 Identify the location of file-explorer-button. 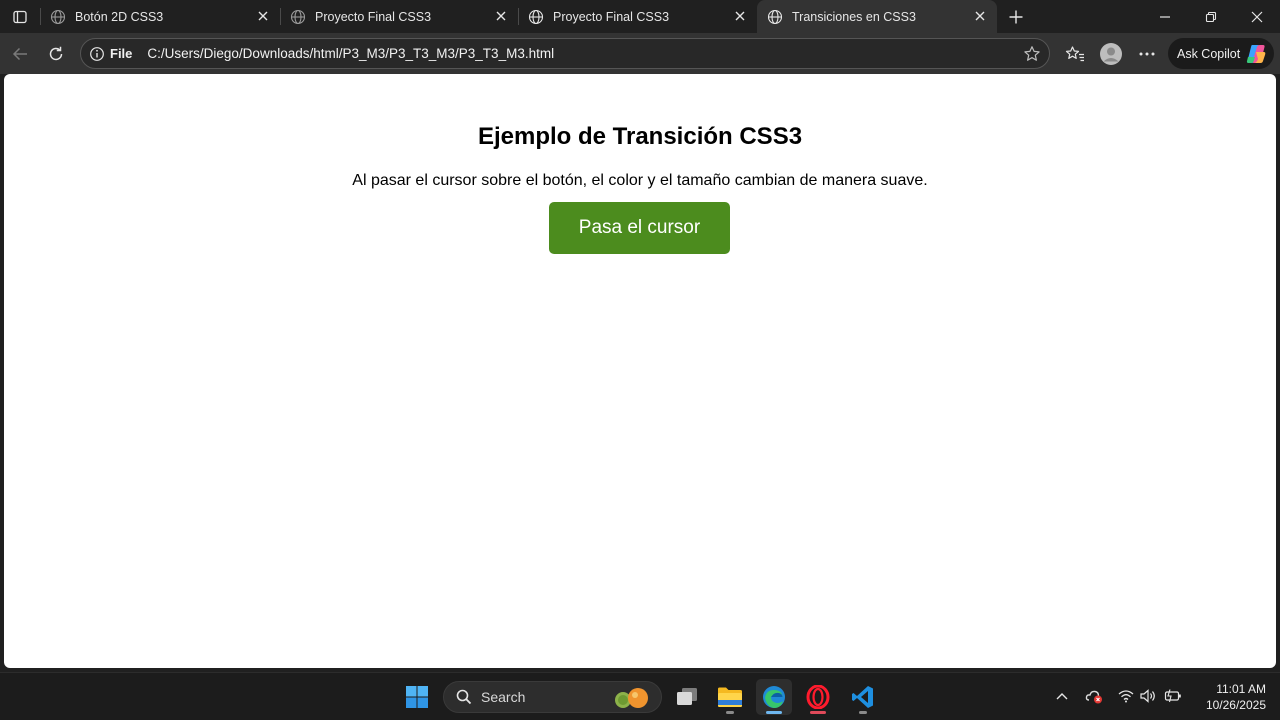
(730, 697).